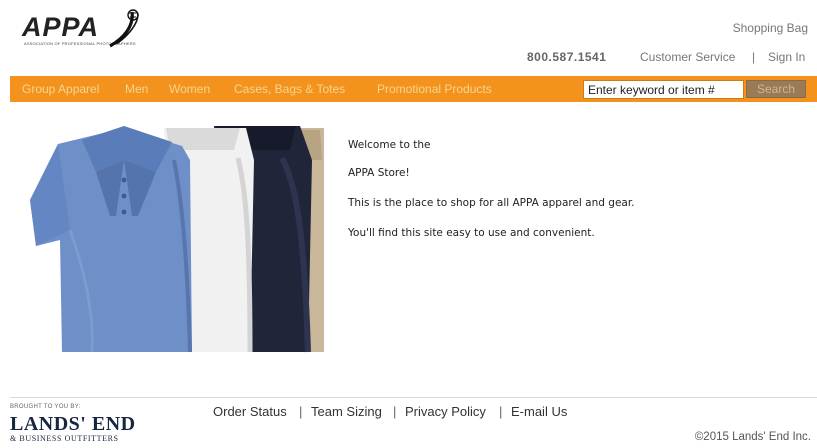  What do you see at coordinates (539, 411) in the screenshot?
I see `email-us-link: E-mail Us` at bounding box center [539, 411].